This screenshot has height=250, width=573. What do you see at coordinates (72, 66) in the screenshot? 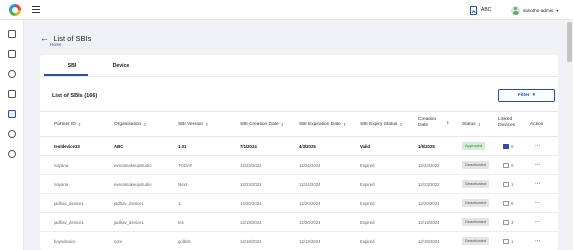
I see `tab-sbi: SBI` at bounding box center [72, 66].